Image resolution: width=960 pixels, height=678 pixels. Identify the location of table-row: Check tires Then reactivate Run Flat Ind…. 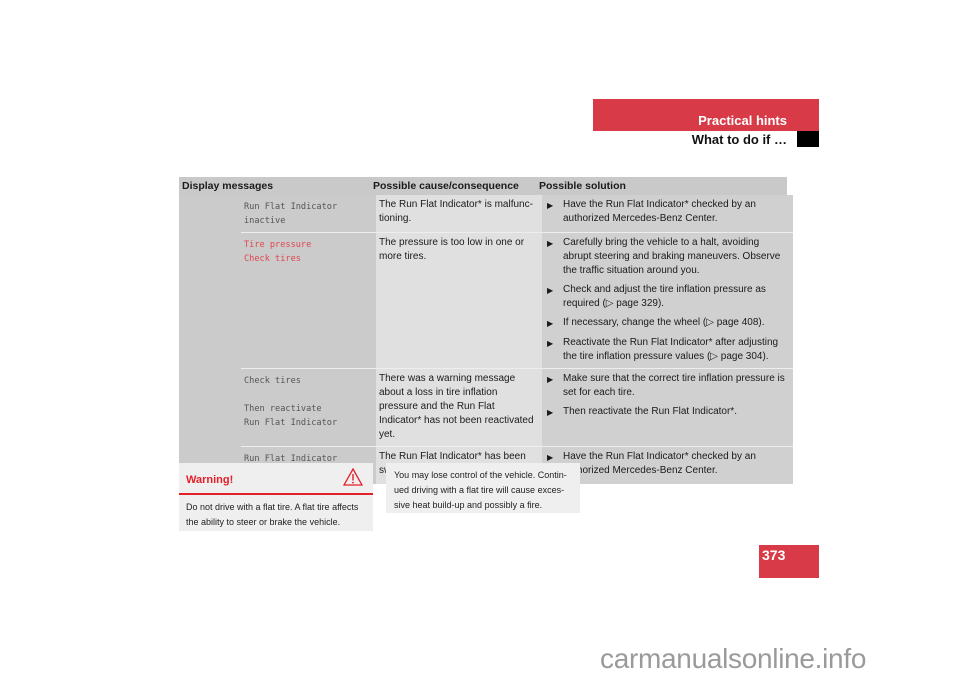
(517, 407).